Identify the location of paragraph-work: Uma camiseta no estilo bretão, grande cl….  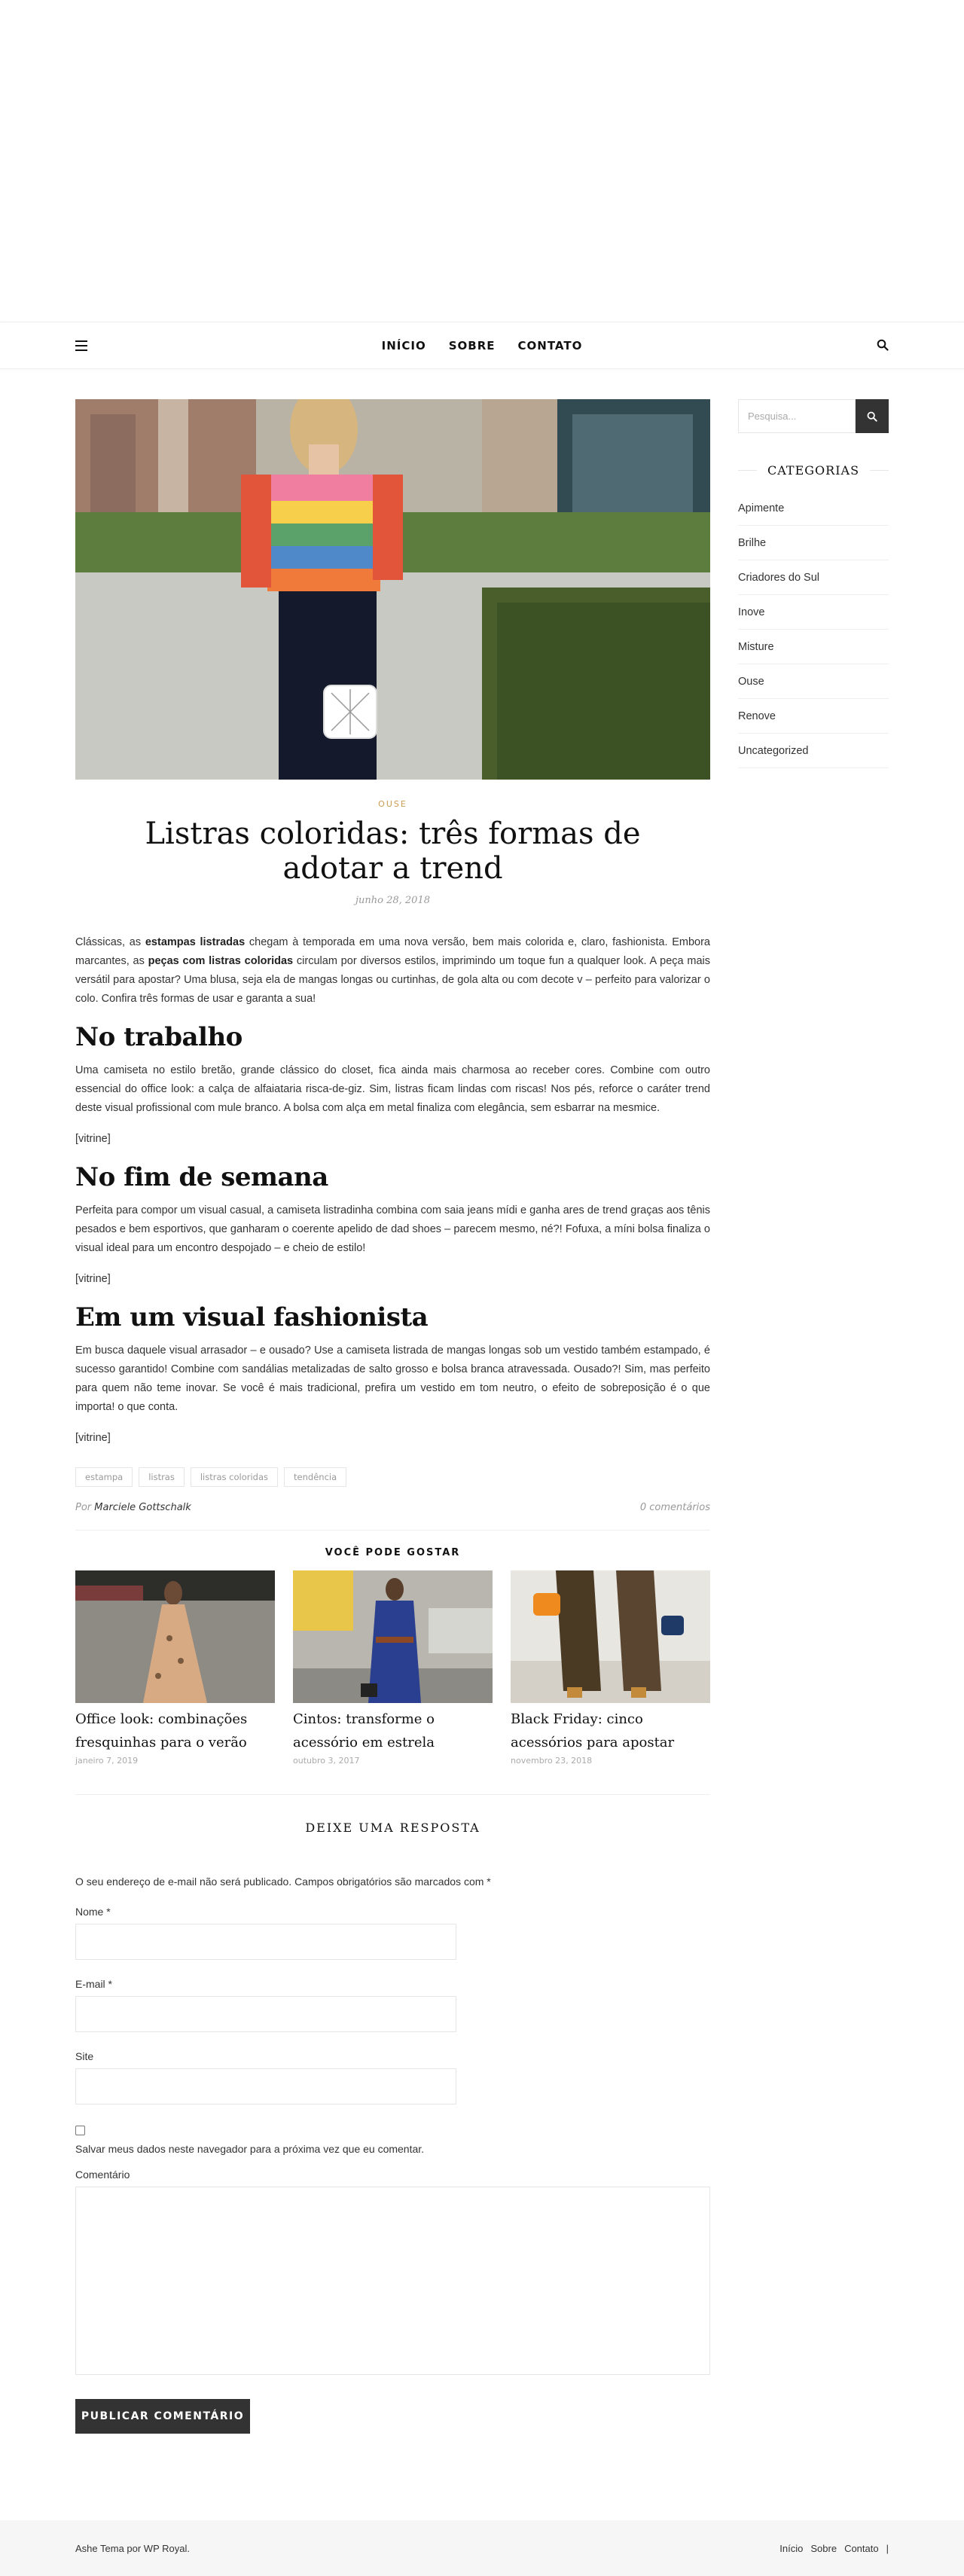
(392, 1089).